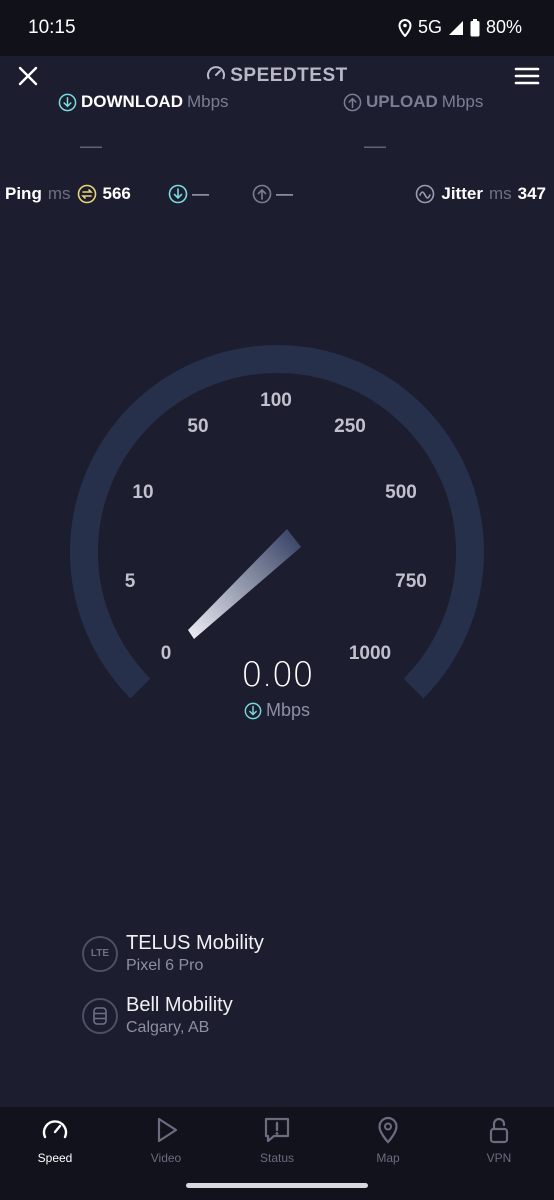 The image size is (554, 1200). I want to click on upload-metric: UPLOAD Mbps, so click(413, 102).